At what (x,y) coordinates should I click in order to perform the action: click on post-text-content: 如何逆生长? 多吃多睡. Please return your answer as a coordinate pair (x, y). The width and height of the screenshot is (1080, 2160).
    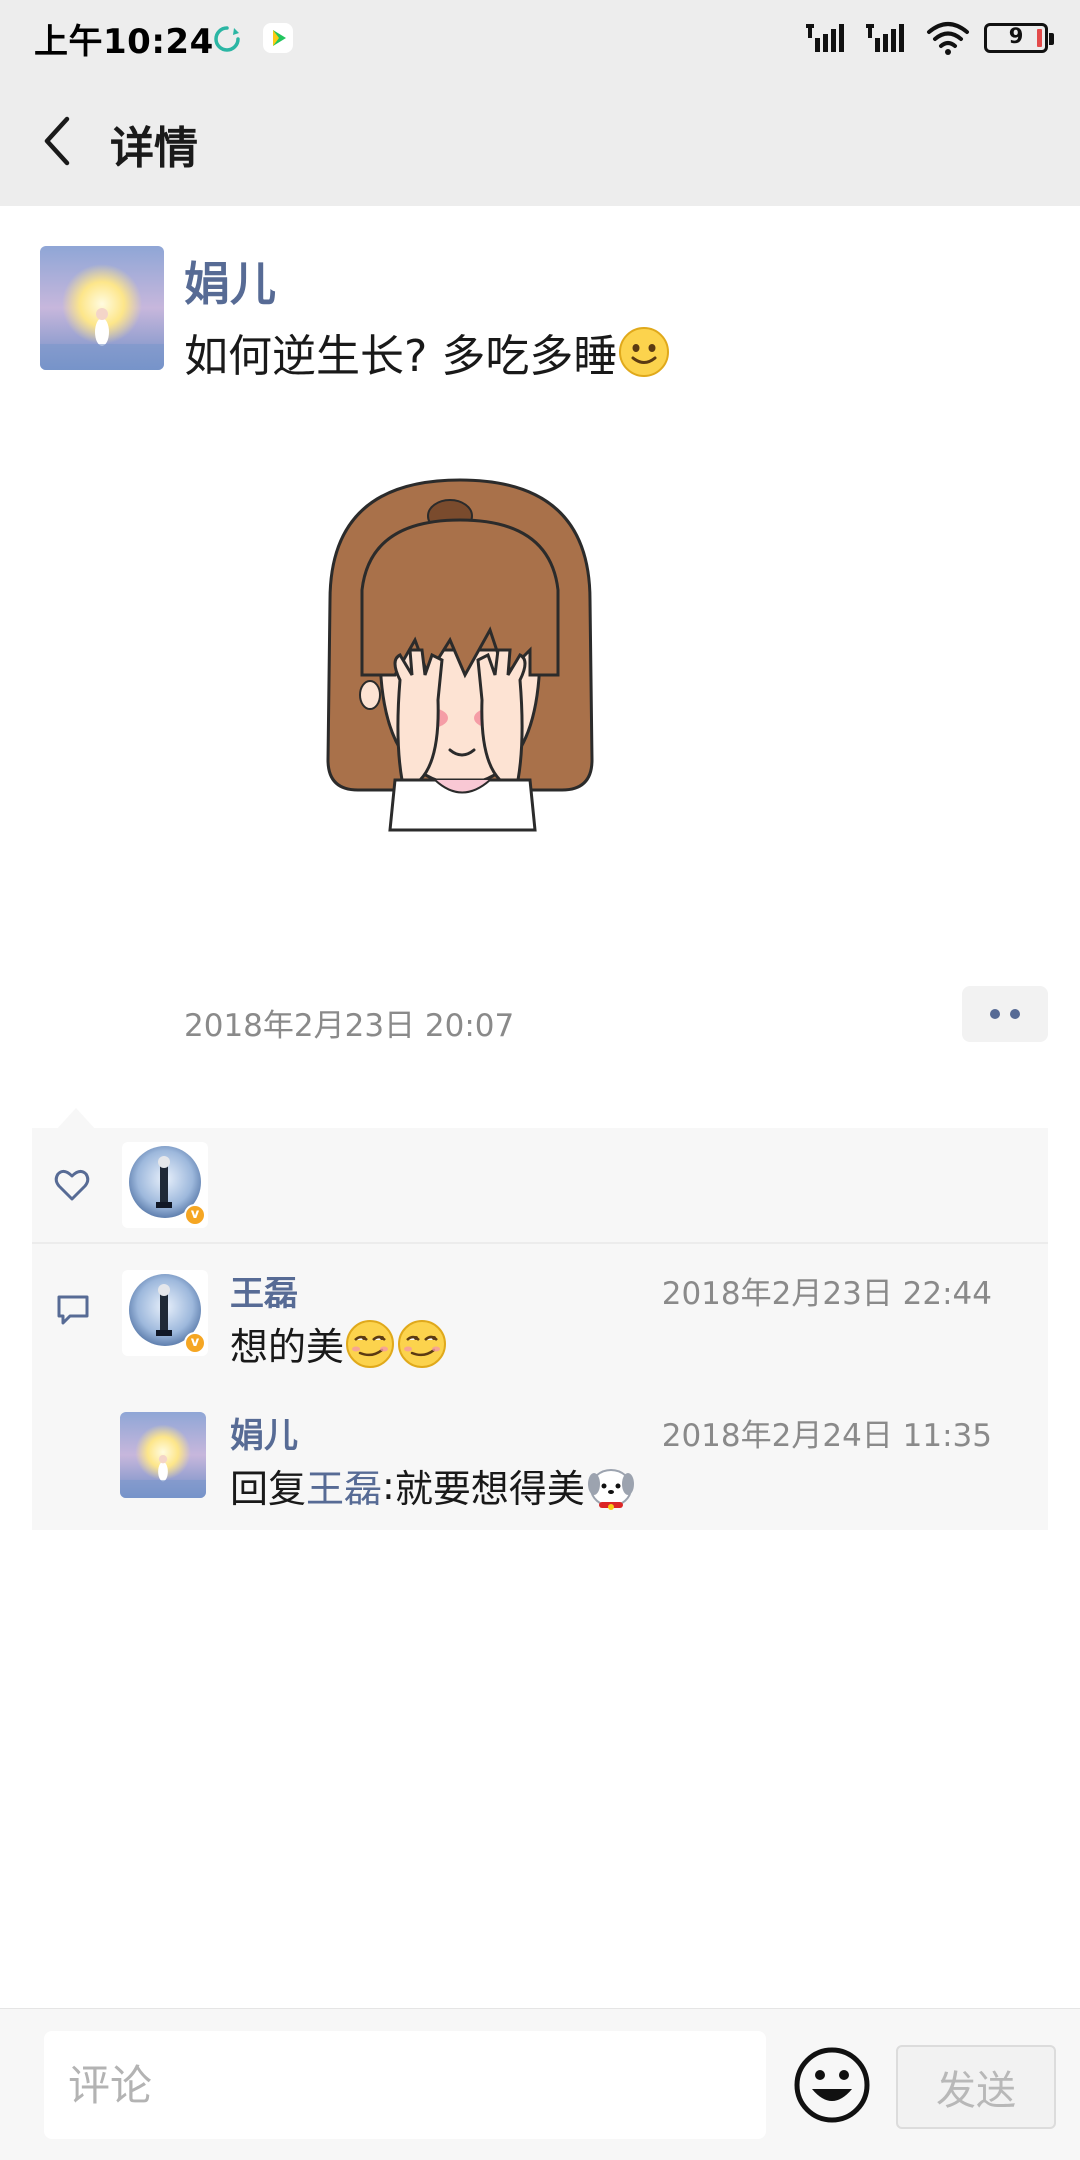
    Looking at the image, I should click on (401, 356).